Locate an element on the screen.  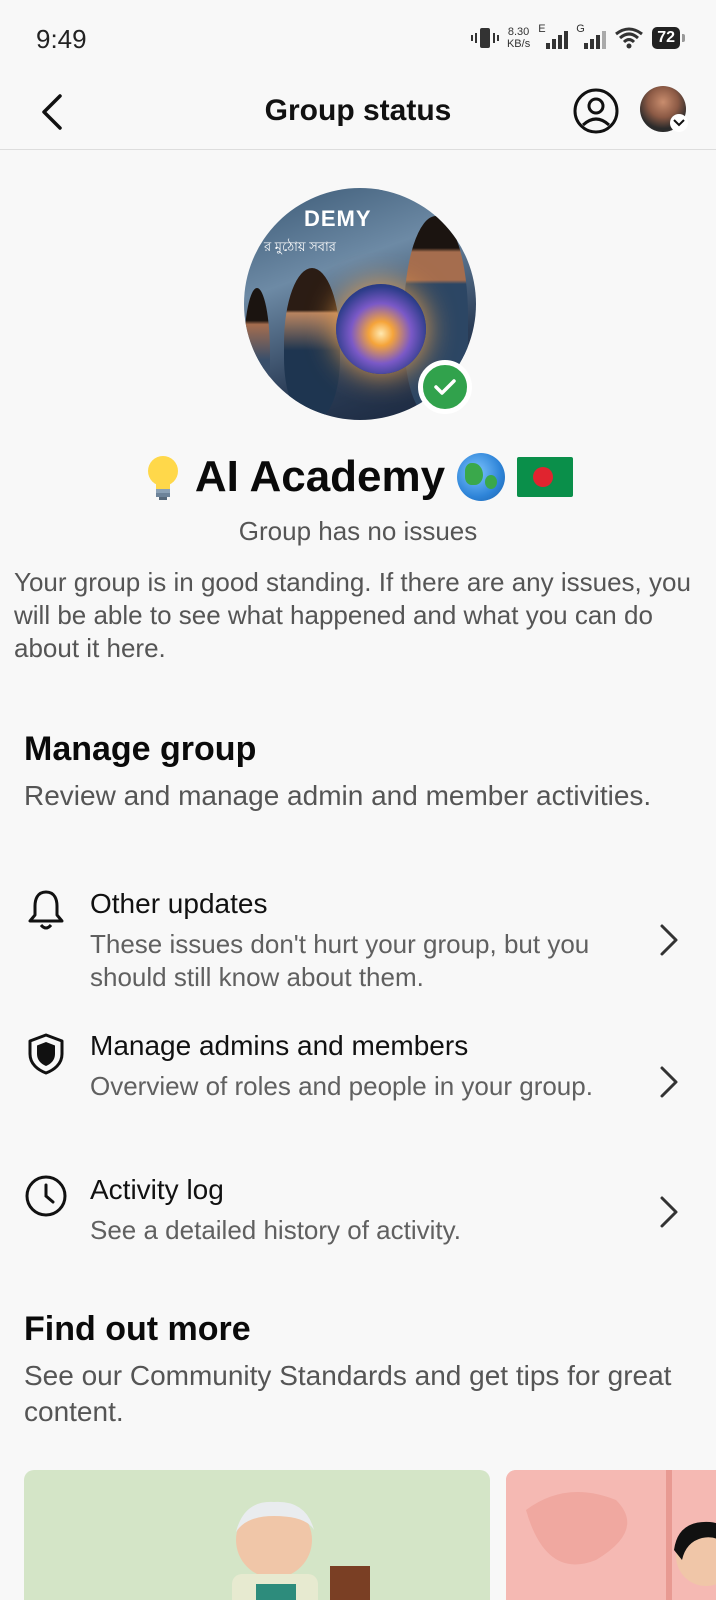
status-time: 9:49 is located at coordinates (61, 39).